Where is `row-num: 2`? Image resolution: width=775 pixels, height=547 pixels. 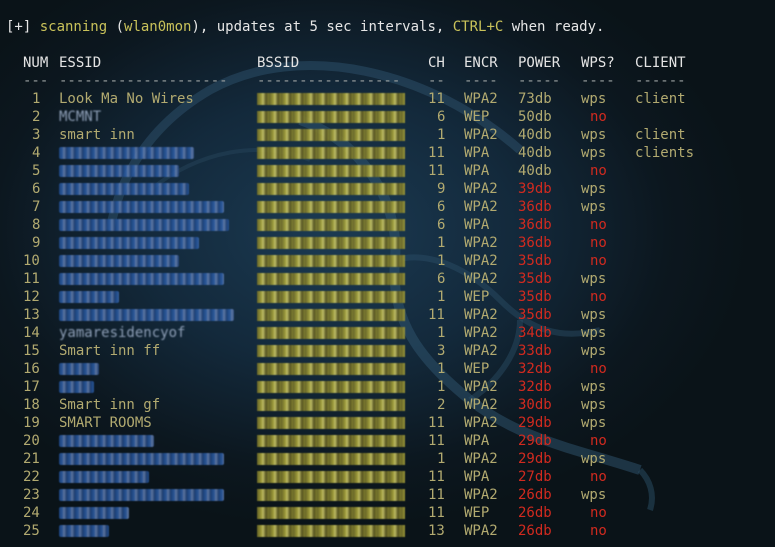 row-num: 2 is located at coordinates (36, 117).